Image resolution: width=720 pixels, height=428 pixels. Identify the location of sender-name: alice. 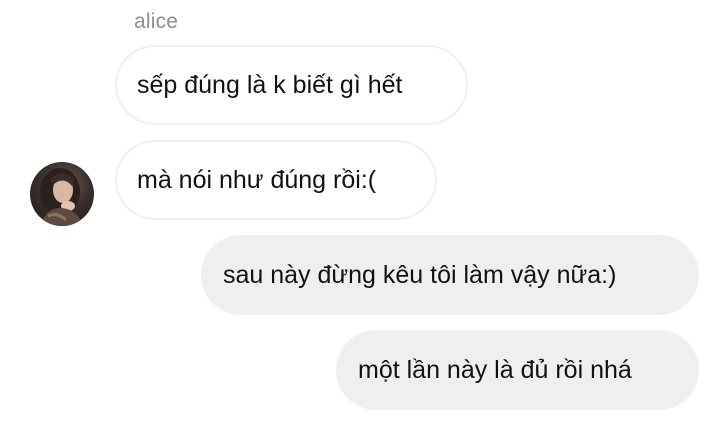
(156, 21).